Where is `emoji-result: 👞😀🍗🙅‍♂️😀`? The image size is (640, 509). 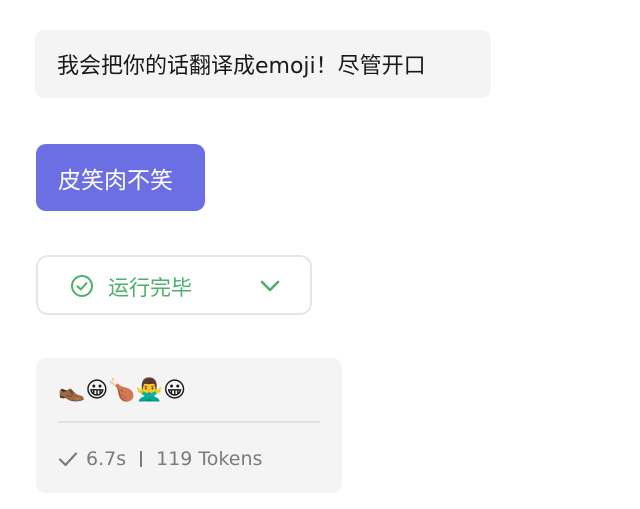
emoji-result: 👞😀🍗🙅‍♂️😀 is located at coordinates (122, 390).